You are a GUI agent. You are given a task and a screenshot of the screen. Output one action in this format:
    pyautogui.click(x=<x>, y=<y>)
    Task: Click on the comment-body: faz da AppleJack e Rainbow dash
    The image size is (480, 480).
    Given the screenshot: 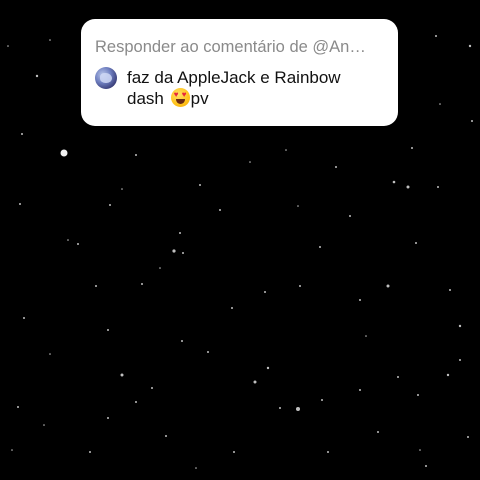 What is the action you would take?
    pyautogui.click(x=234, y=88)
    